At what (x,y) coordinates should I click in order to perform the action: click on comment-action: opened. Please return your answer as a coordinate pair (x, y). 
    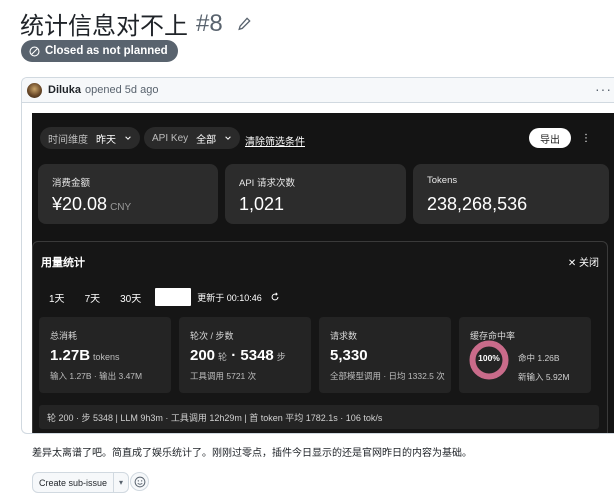
    Looking at the image, I should click on (103, 90).